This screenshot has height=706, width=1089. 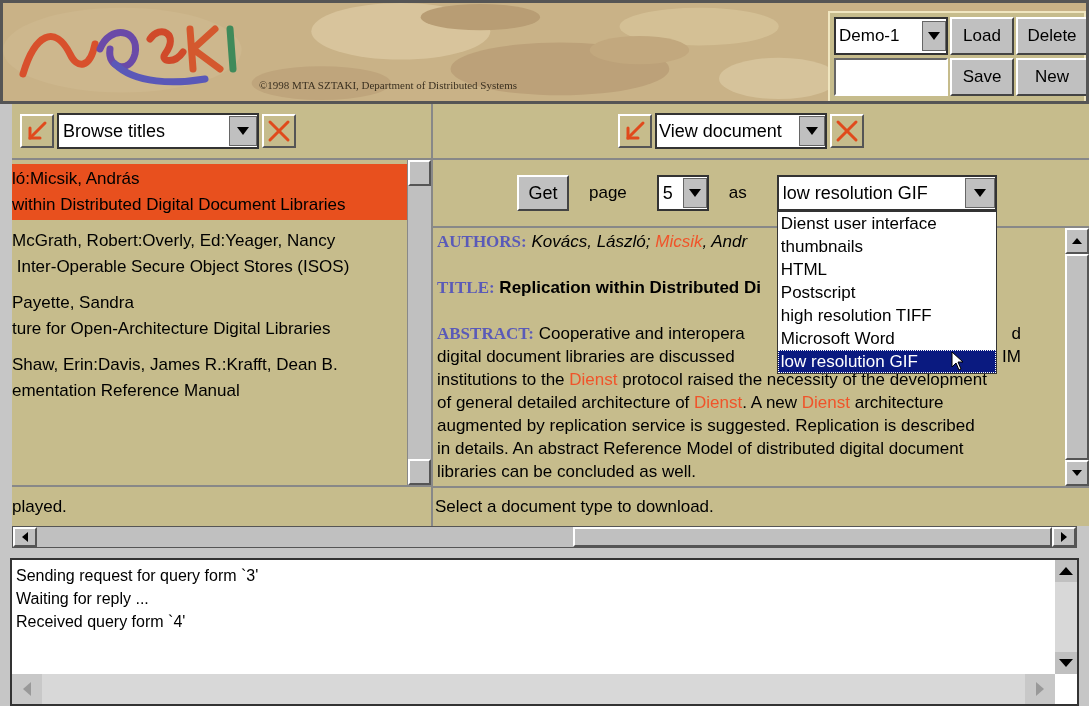 What do you see at coordinates (599, 288) in the screenshot?
I see `document-text: TITLE: Replication within Distributed Di` at bounding box center [599, 288].